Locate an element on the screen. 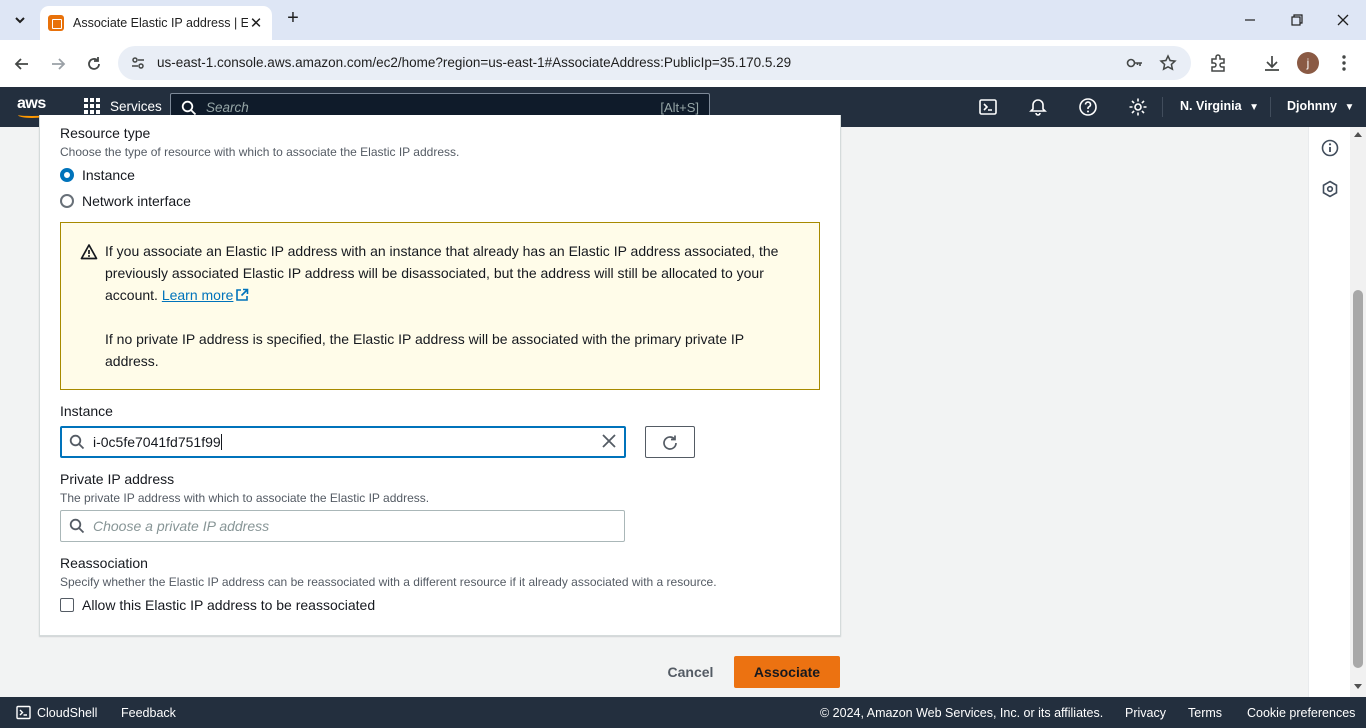 The width and height of the screenshot is (1366, 728). private-ip-select: Choose a private IP address is located at coordinates (342, 526).